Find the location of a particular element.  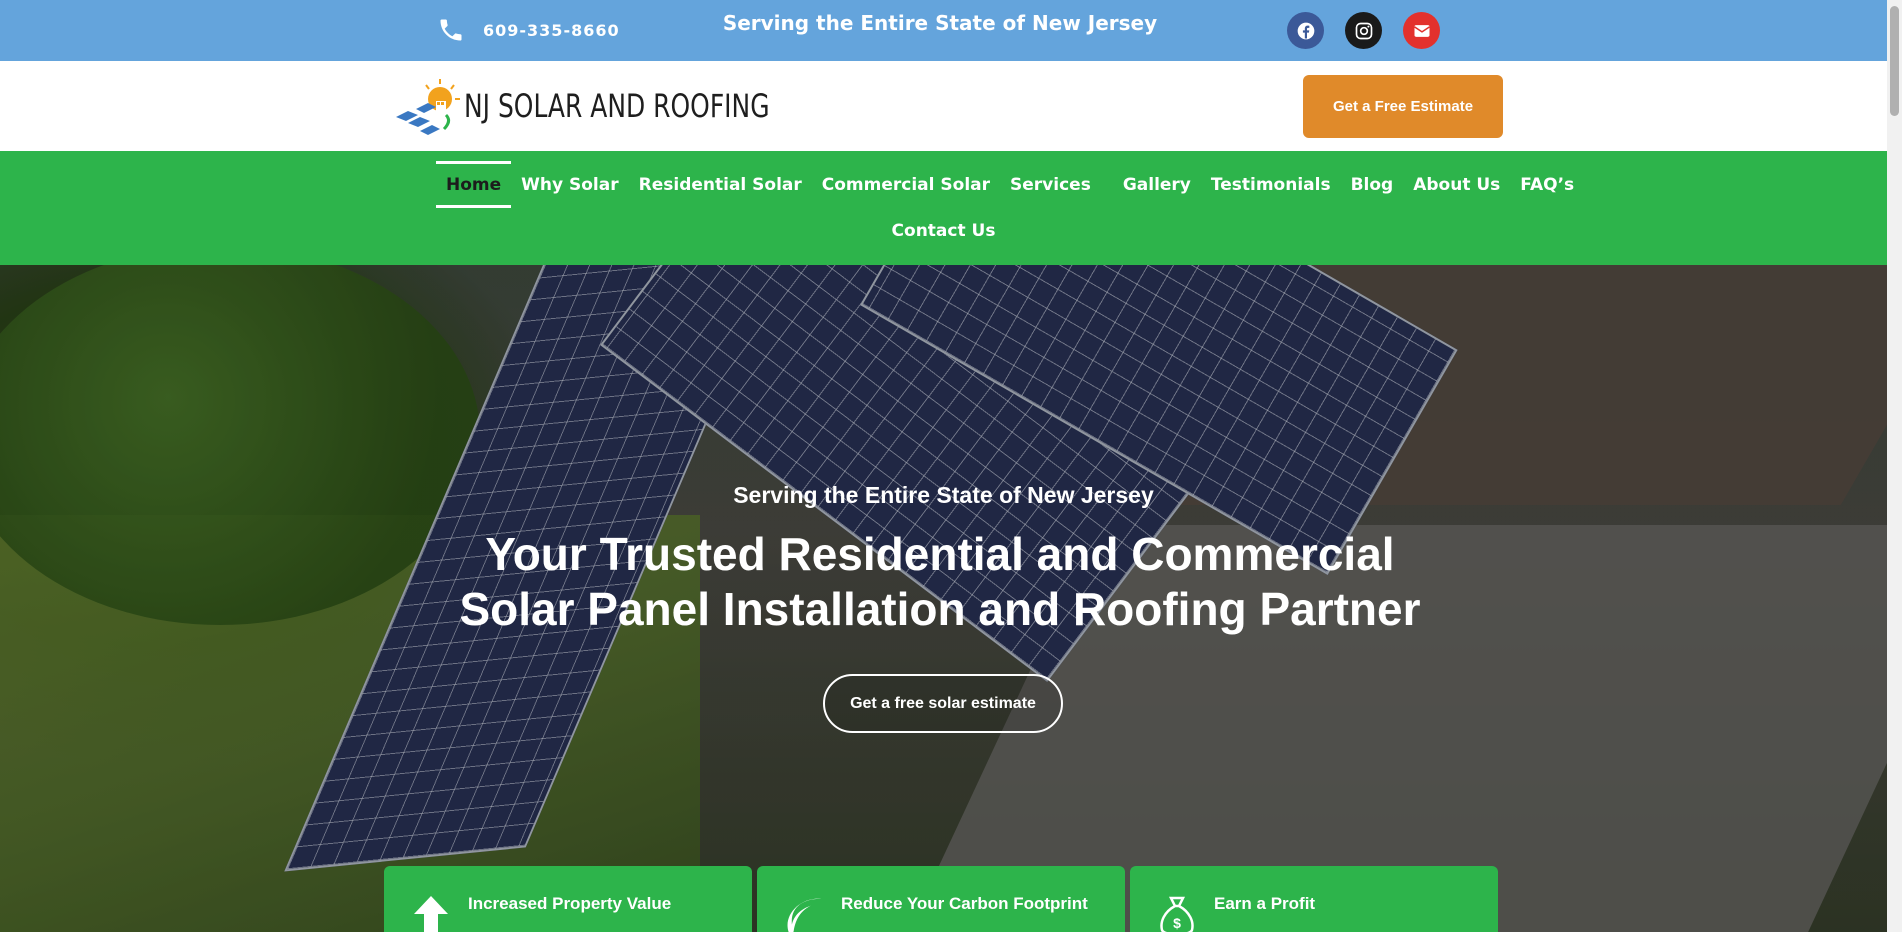

feature-card-carbon-footprint: Reduce Your Carbon Footprint is located at coordinates (941, 899).